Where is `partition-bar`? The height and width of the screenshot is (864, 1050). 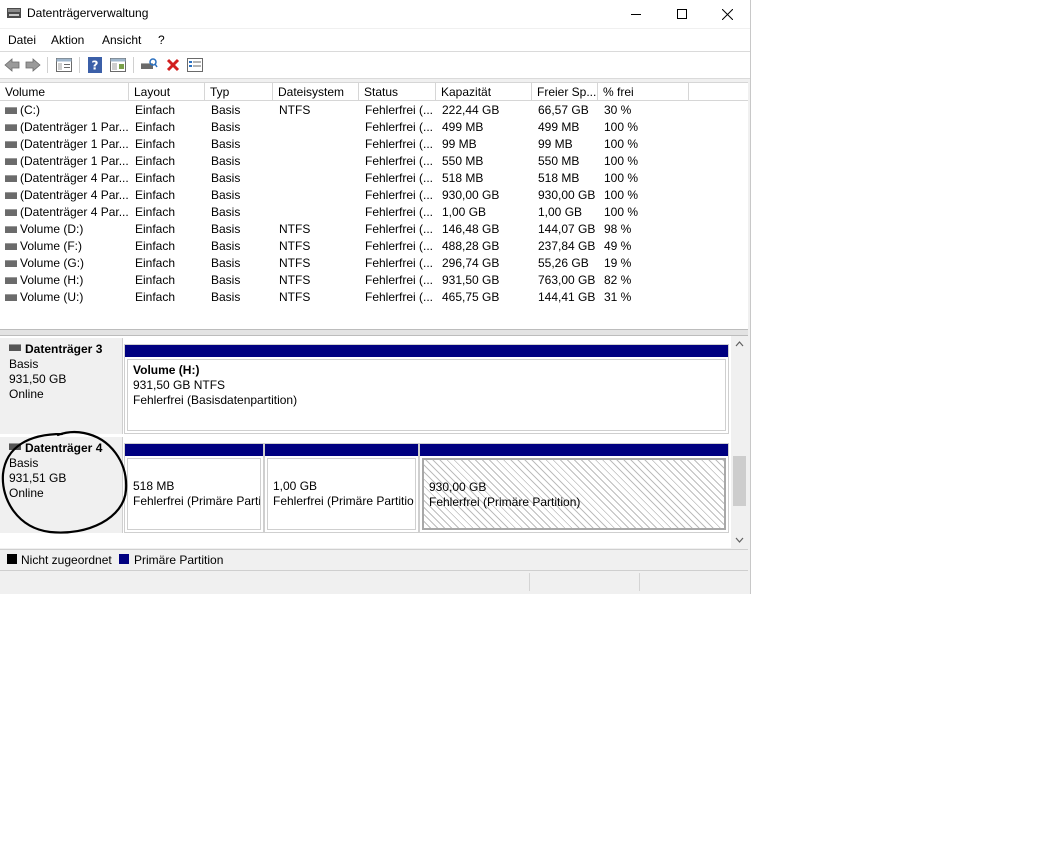
partition-bar is located at coordinates (194, 450).